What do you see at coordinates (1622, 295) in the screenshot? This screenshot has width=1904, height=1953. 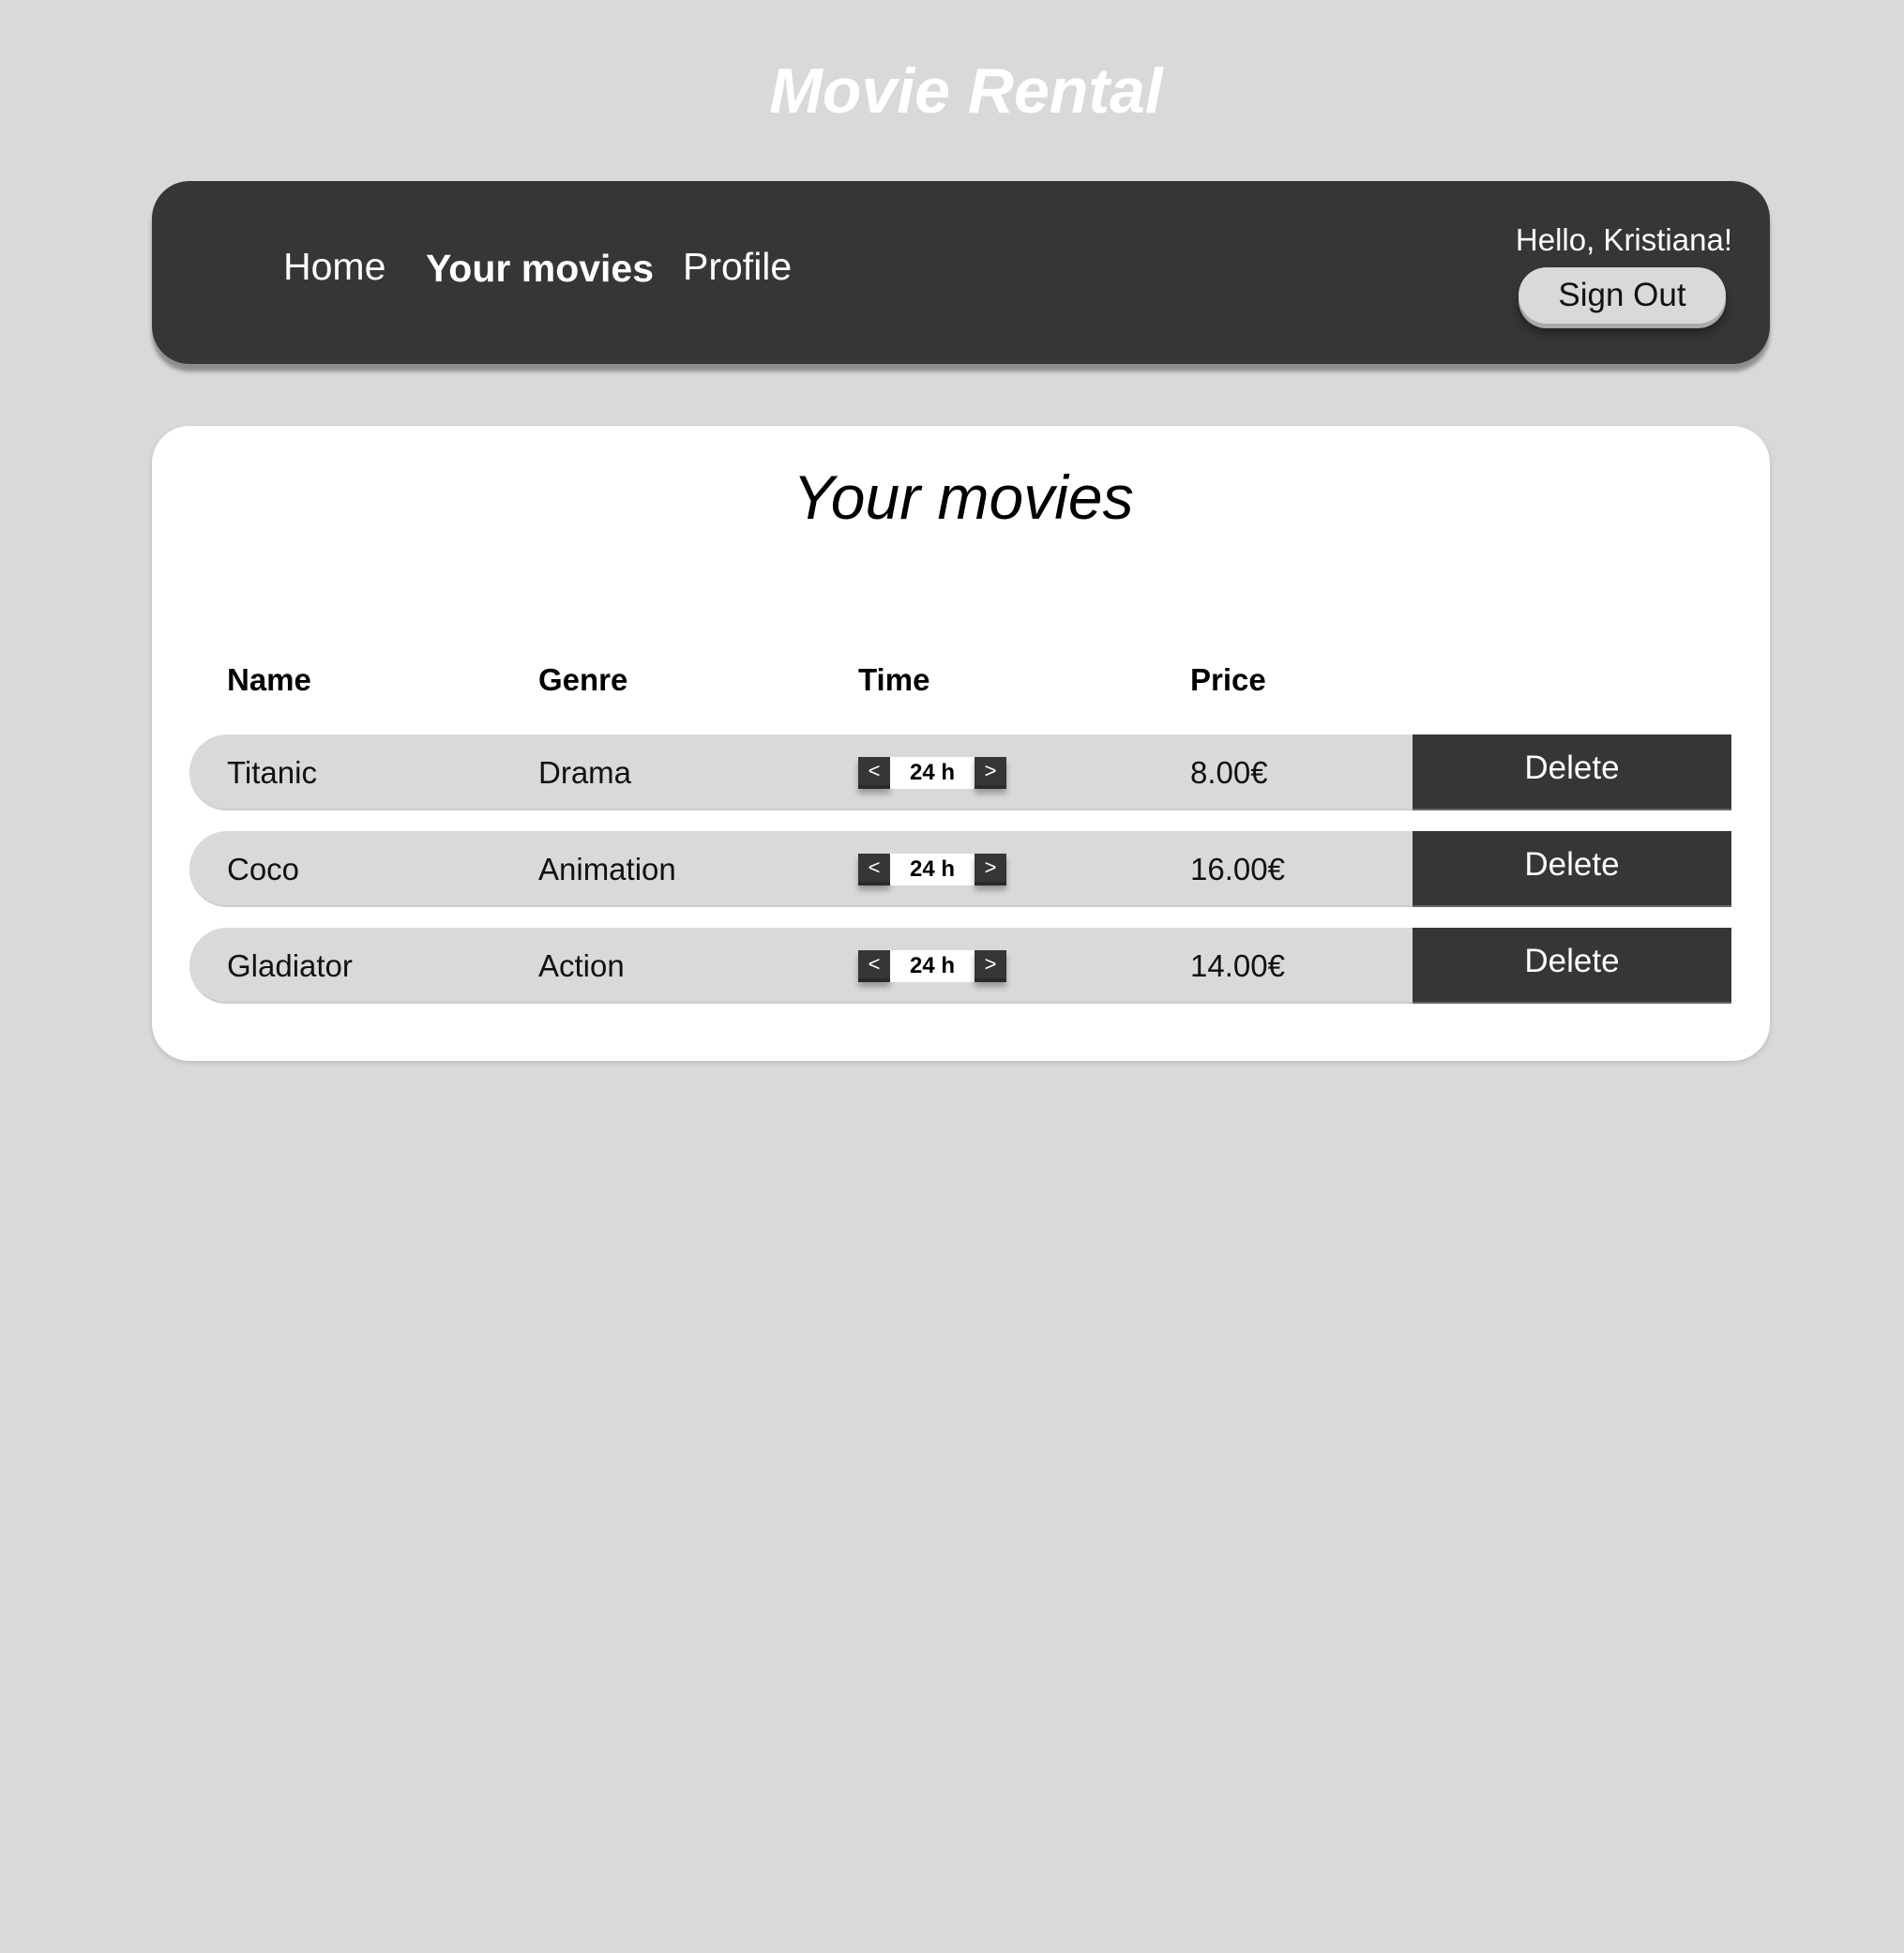 I see `sign-out-button: Sign Out` at bounding box center [1622, 295].